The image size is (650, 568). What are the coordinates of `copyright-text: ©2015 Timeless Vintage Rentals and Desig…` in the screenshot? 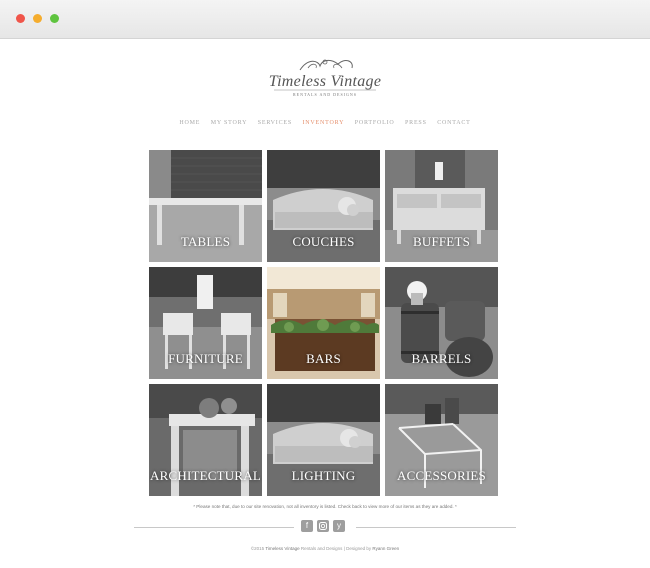 It's located at (325, 548).